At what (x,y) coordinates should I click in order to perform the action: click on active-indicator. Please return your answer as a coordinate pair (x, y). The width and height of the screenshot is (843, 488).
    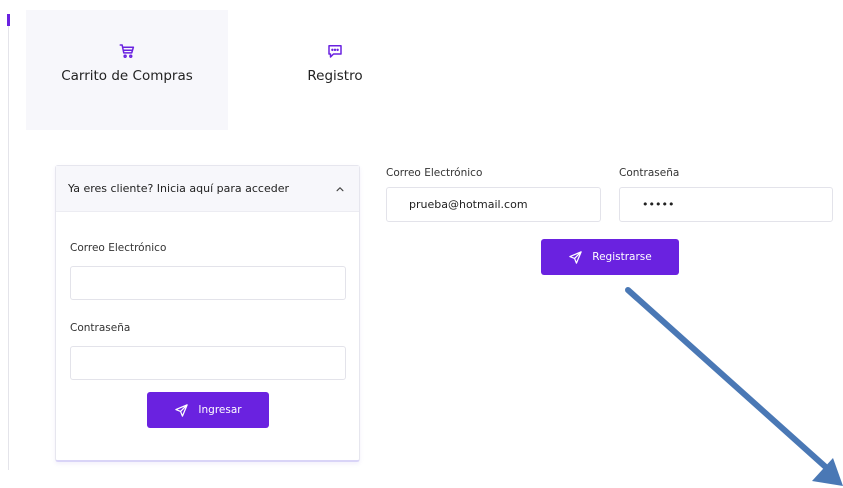
    Looking at the image, I should click on (8, 20).